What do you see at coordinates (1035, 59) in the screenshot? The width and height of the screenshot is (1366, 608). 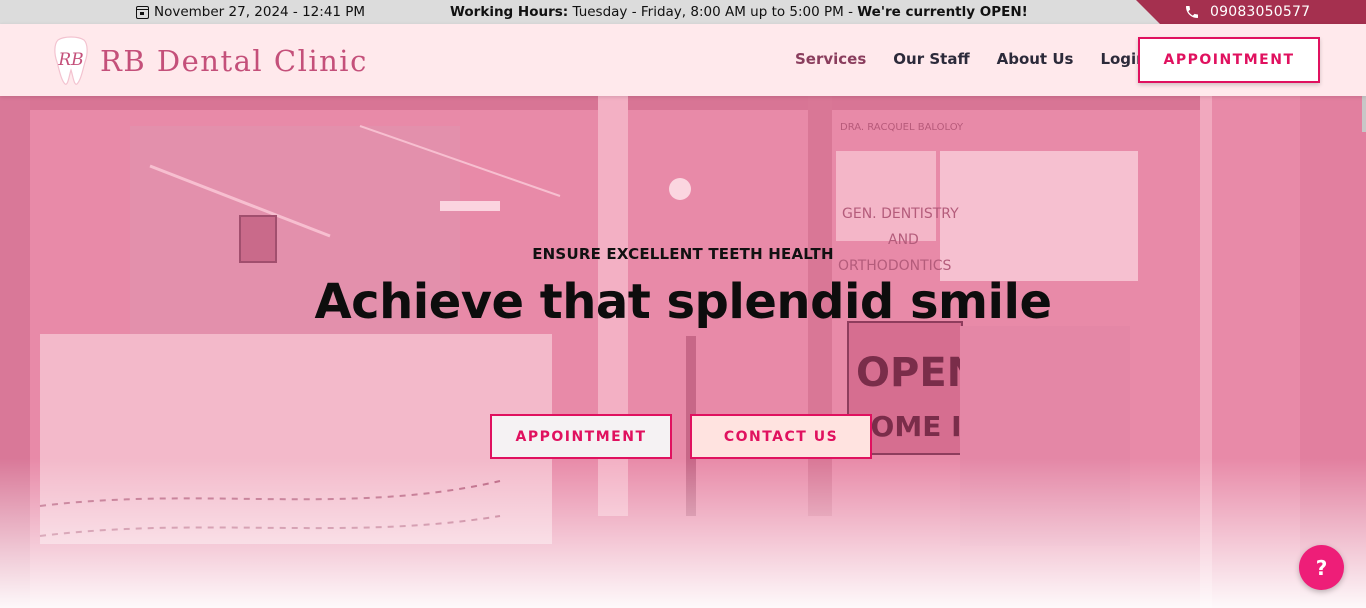 I see `nav-item-about-us: About Us` at bounding box center [1035, 59].